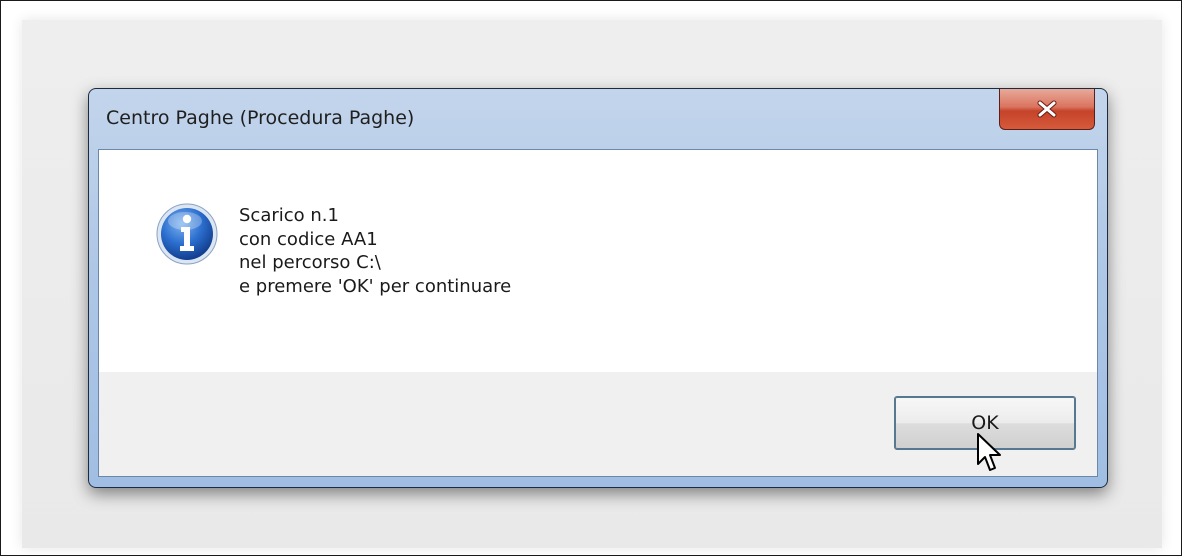  I want to click on window-title: Centro Paghe (Procedura Paghe), so click(260, 118).